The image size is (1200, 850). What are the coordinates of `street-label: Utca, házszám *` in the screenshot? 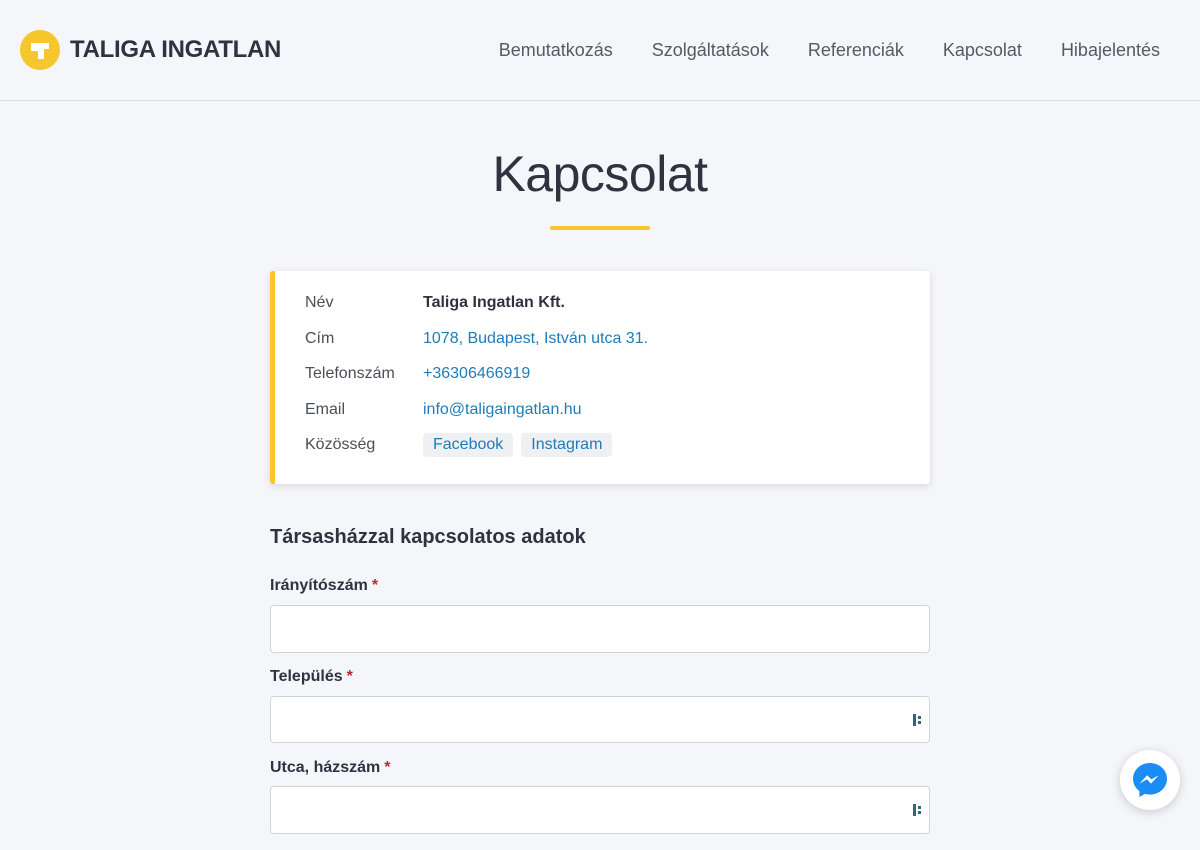 It's located at (330, 768).